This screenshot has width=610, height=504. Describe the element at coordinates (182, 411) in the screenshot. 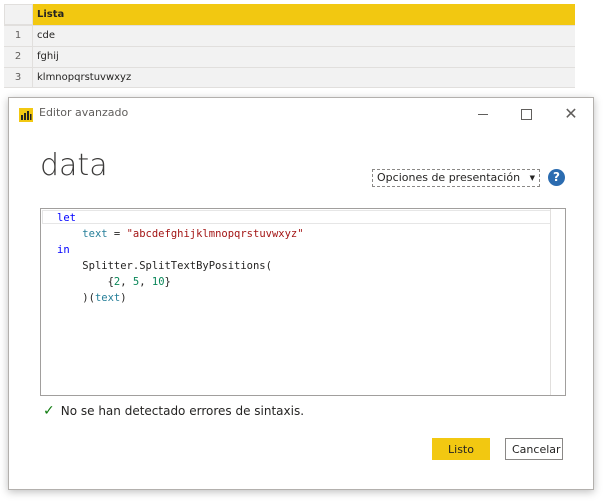

I see `syntax-status-text: No se han detectado errores de sintaxis.` at that location.